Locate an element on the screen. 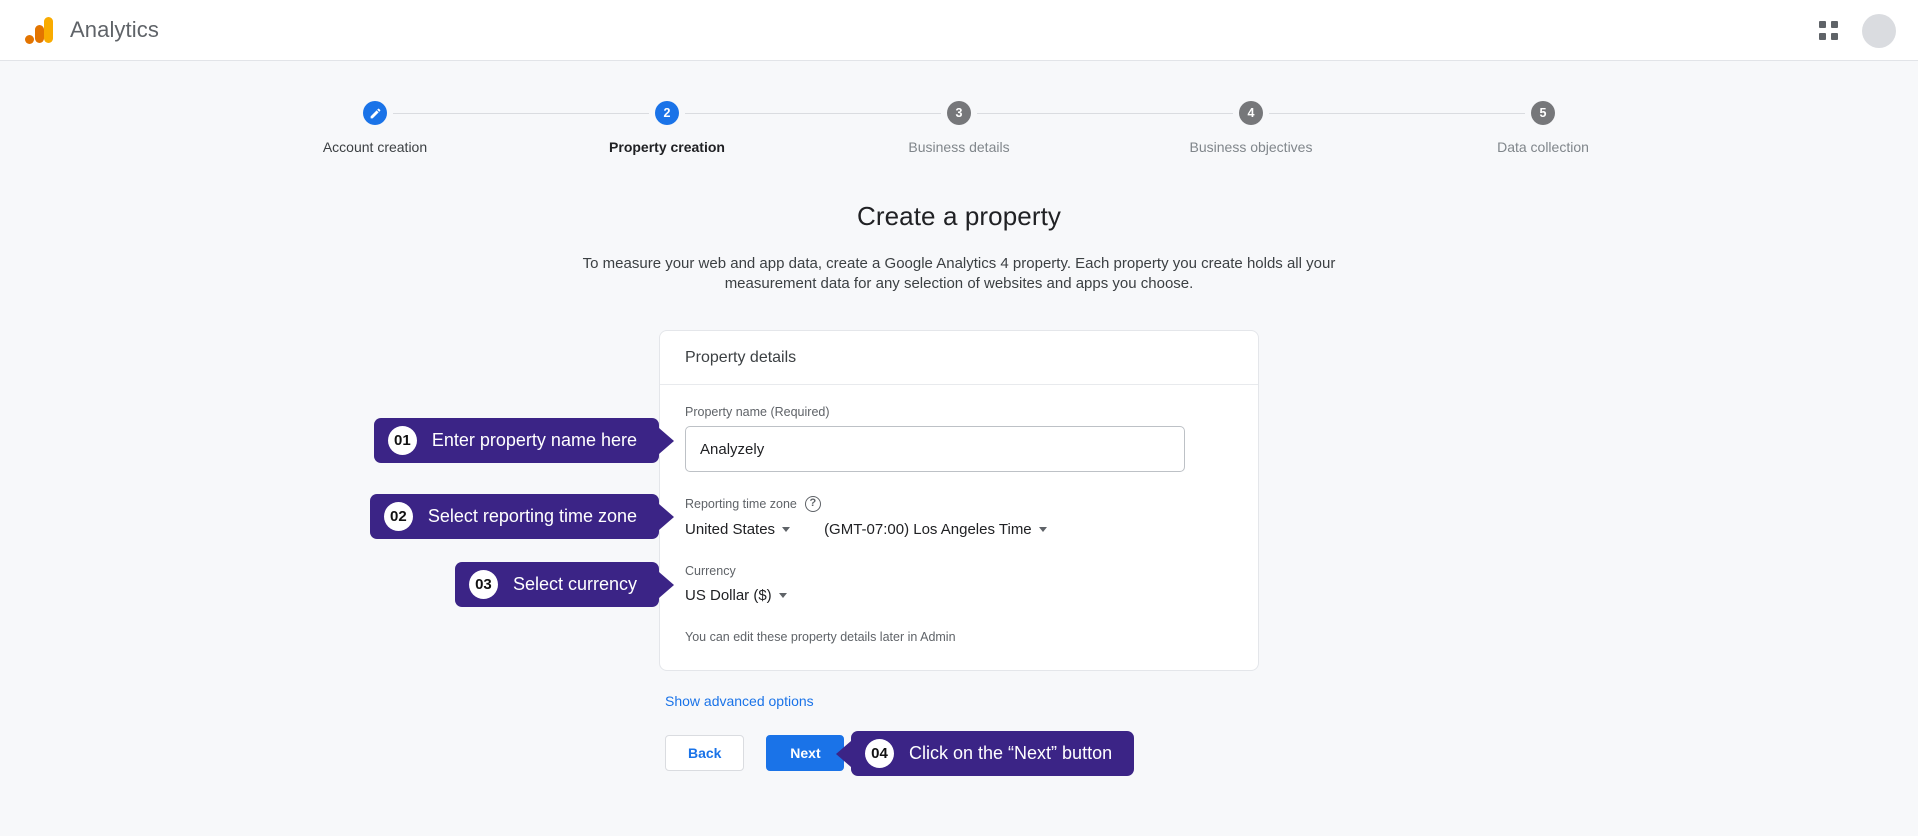 This screenshot has height=836, width=1918. currency-value: US Dollar ($) is located at coordinates (728, 595).